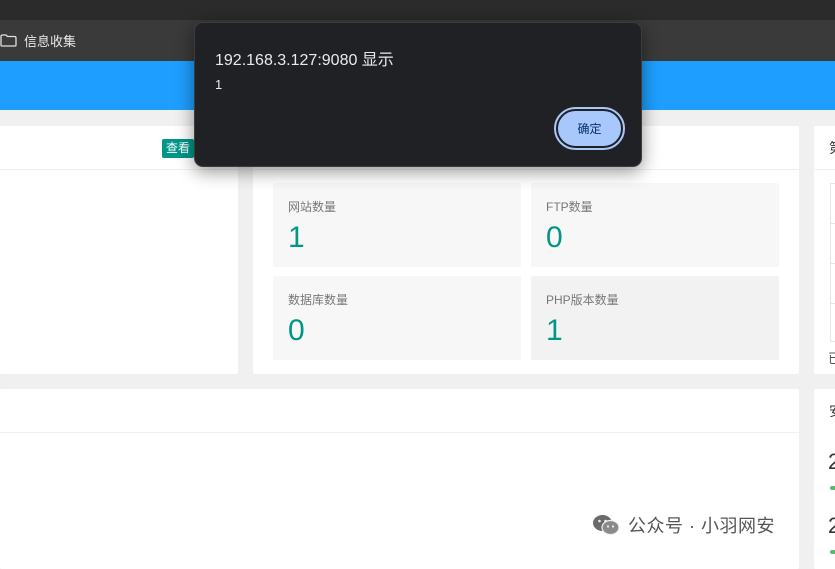 This screenshot has height=569, width=835. What do you see at coordinates (824, 479) in the screenshot?
I see `security-card: 安 2 2` at bounding box center [824, 479].